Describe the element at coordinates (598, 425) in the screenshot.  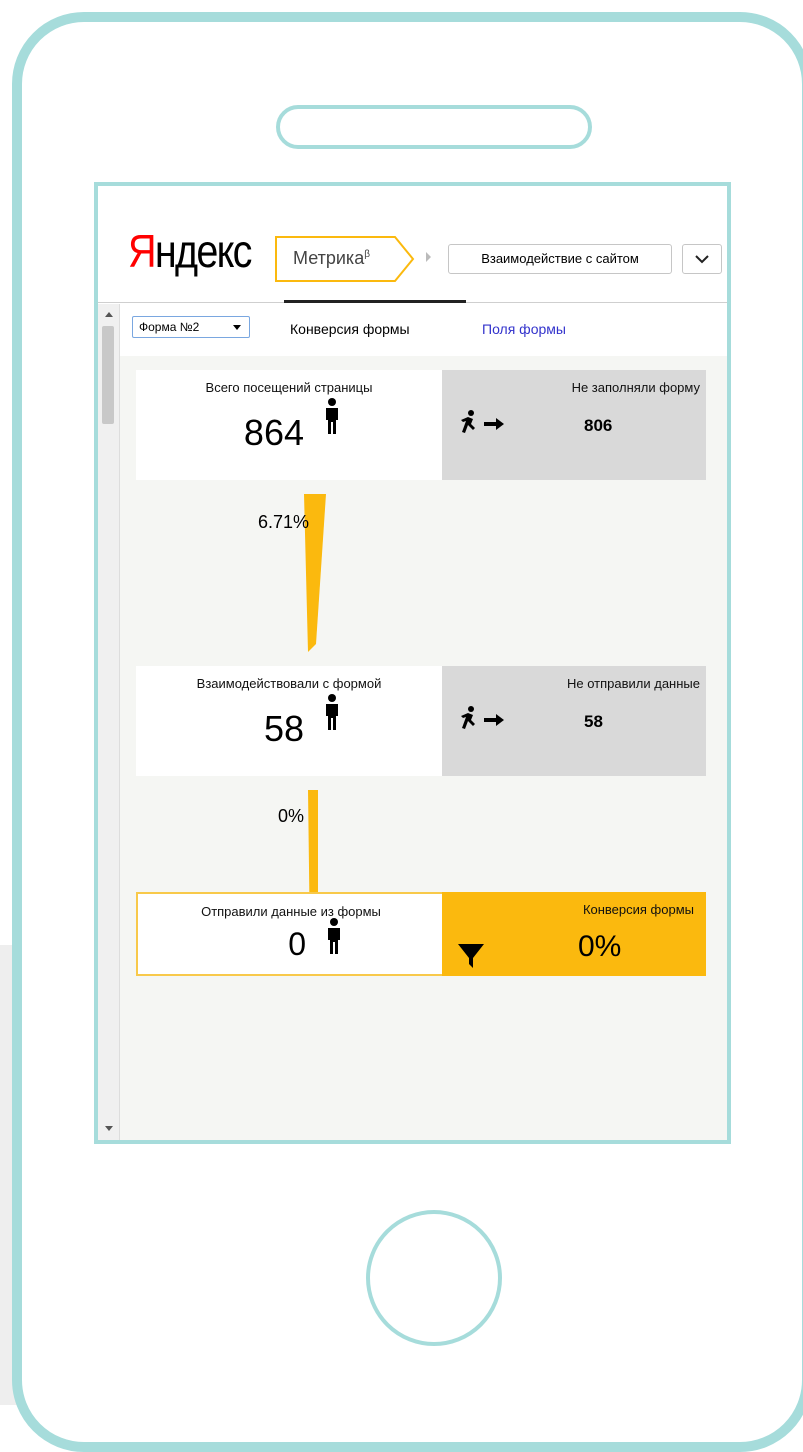
I see `dropoff-count: 806` at that location.